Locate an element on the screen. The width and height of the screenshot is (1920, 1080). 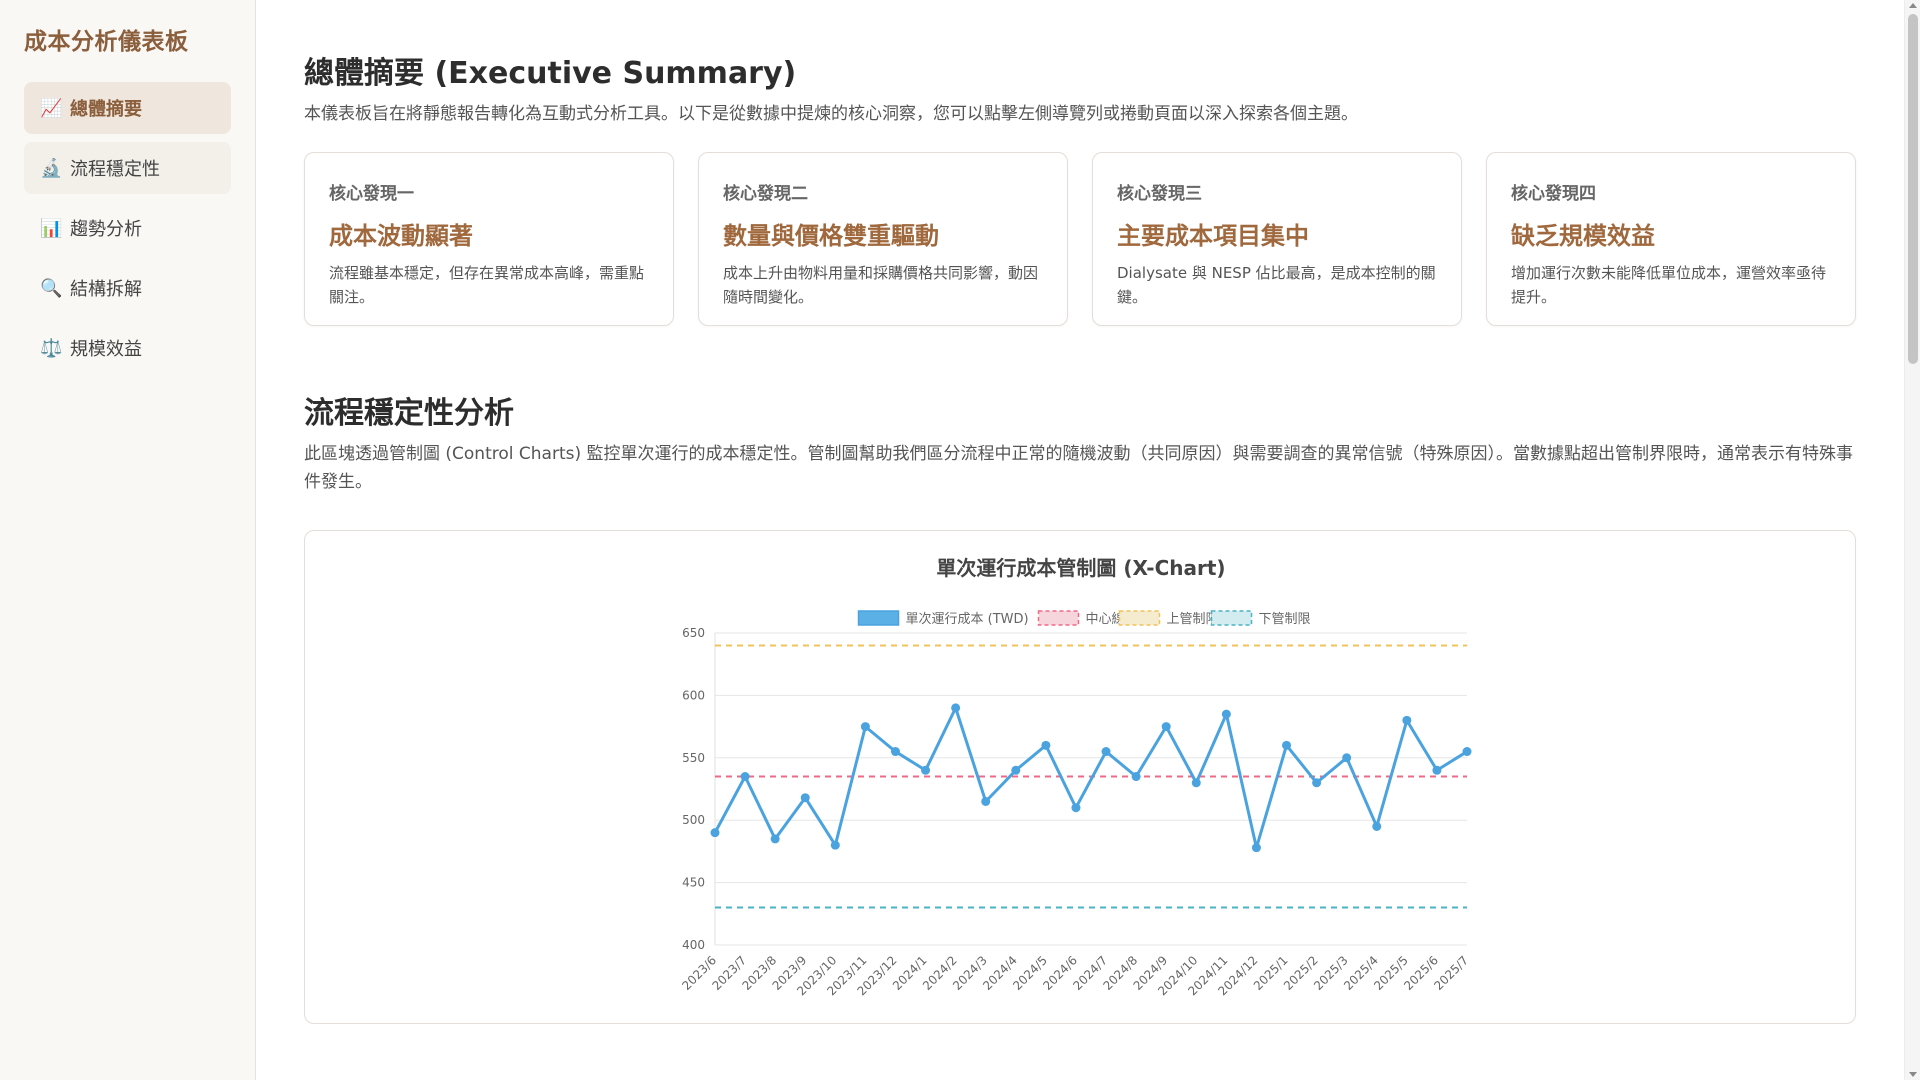
app-title: 成本分析儀表板 is located at coordinates (106, 42).